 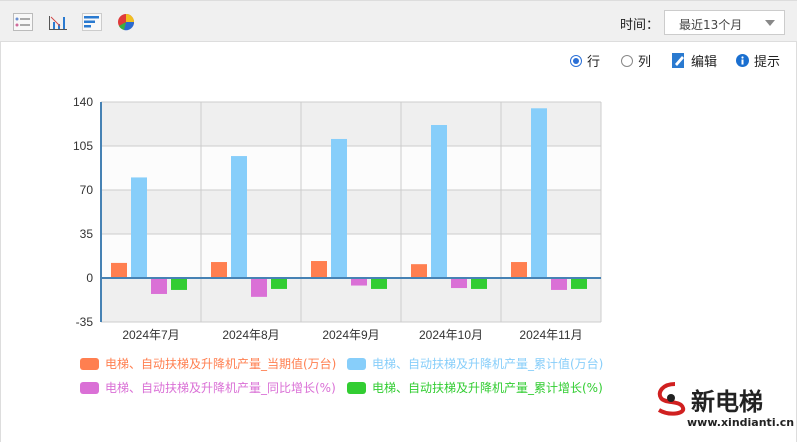 I want to click on legend-item-1: 电梯、自动扶梯及升降机产量_累计值(万台), so click(x=475, y=363).